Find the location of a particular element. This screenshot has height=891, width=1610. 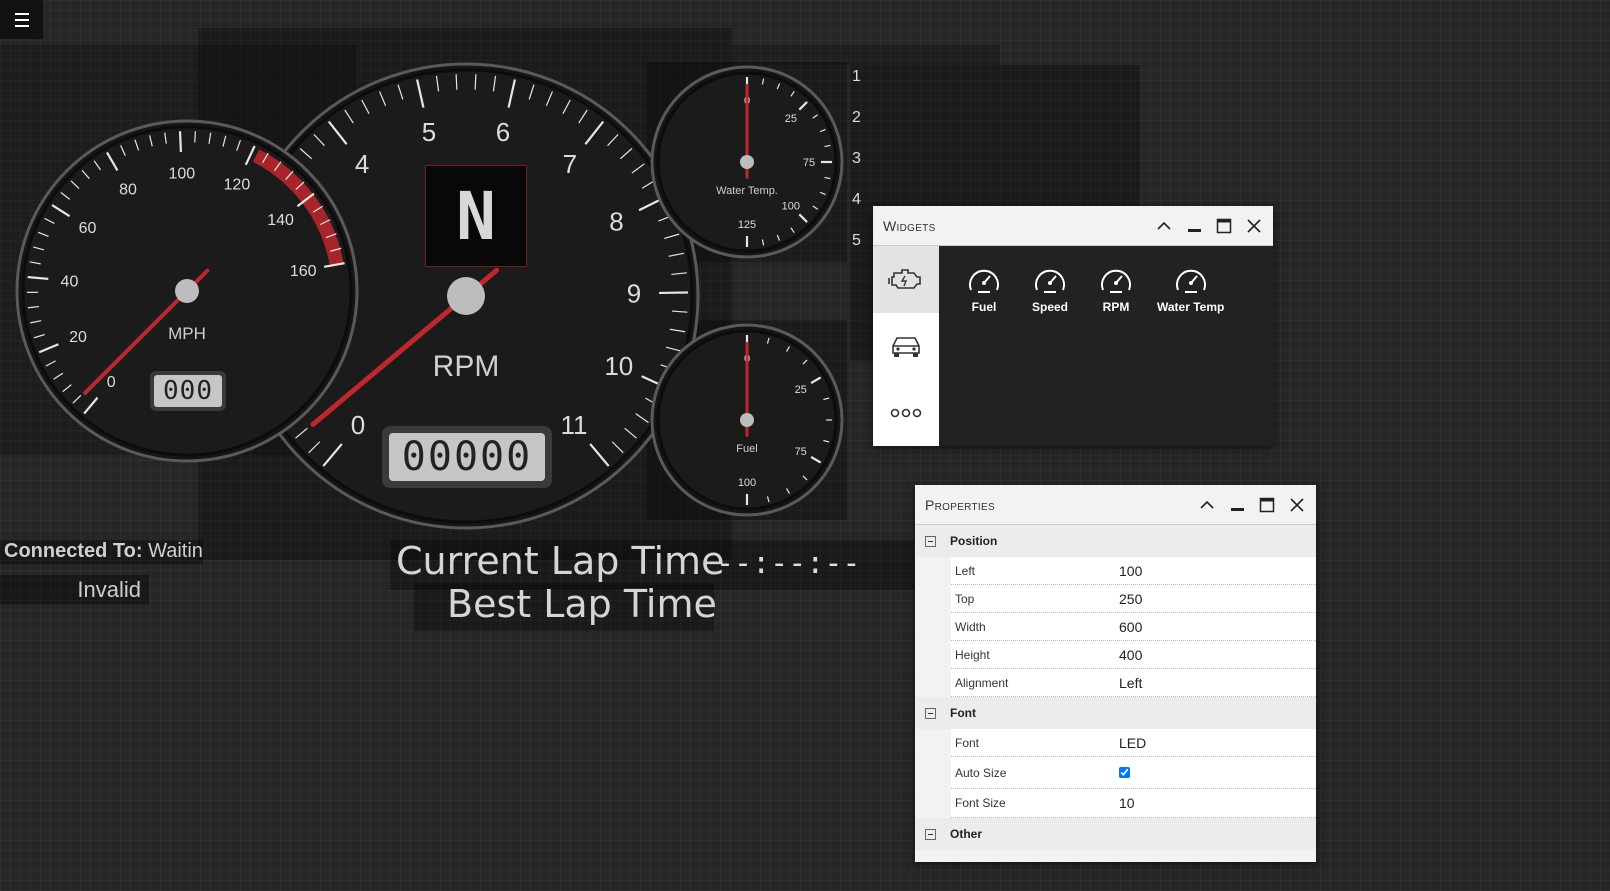

tick-label: 6 is located at coordinates (503, 132).